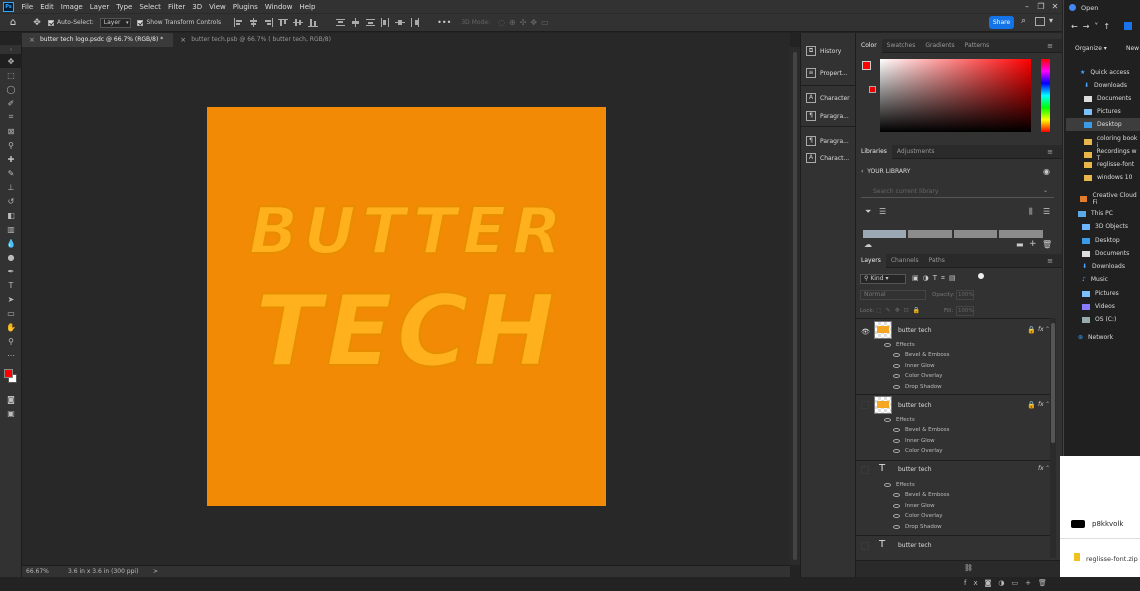 The width and height of the screenshot is (1140, 591). I want to click on nav-pictures: Pictures, so click(1102, 111).